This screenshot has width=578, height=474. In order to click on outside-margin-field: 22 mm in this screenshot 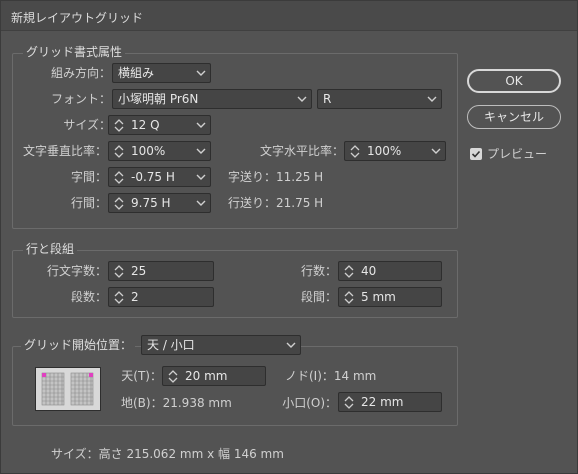, I will do `click(390, 402)`.